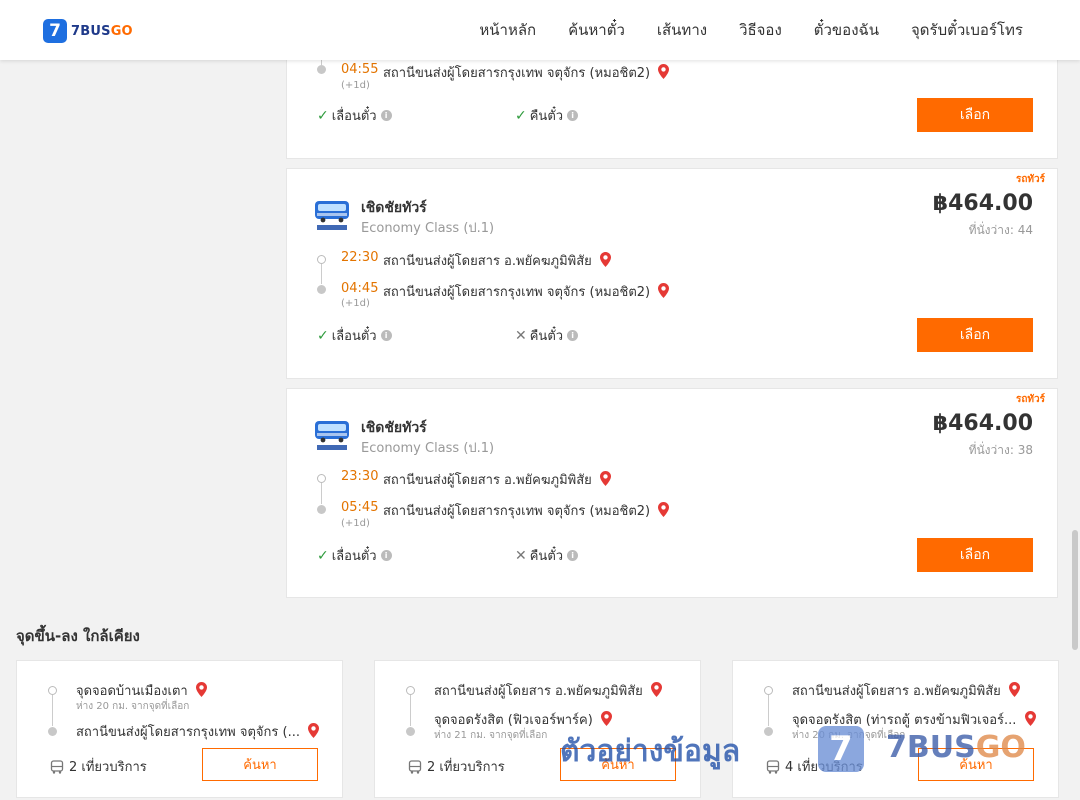 The image size is (1080, 800). I want to click on nav-routes: เส้นทาง, so click(682, 30).